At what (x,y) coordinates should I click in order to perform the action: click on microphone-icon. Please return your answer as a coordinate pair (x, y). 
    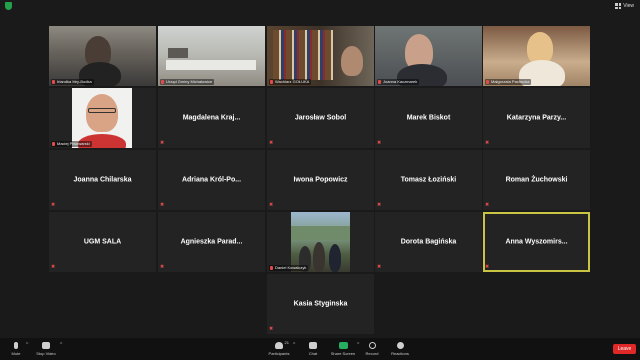
    Looking at the image, I should click on (16, 345).